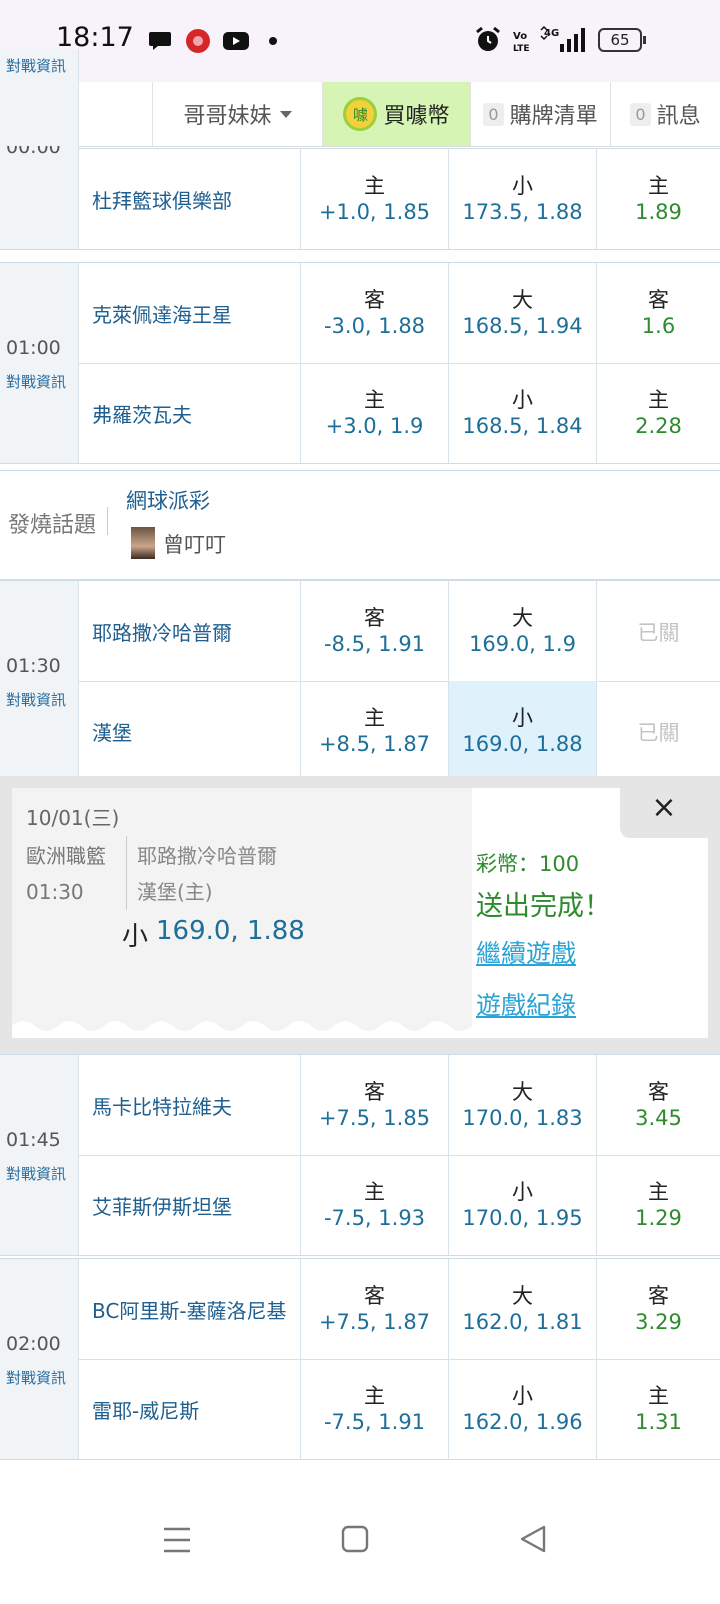 This screenshot has width=720, height=1604. What do you see at coordinates (522, 1118) in the screenshot?
I see `odds-value: 170.0, 1.83` at bounding box center [522, 1118].